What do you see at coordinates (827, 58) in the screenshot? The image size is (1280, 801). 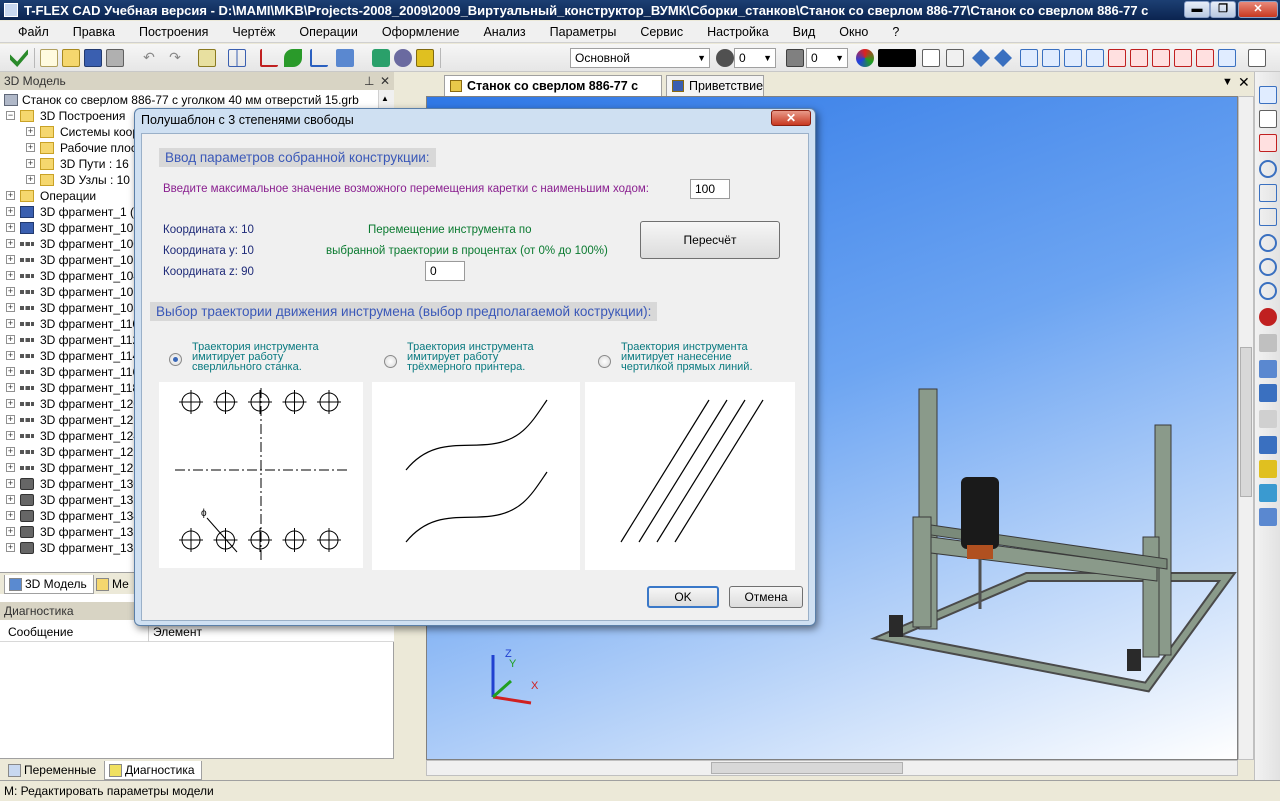 I see `priority-select: 0 ▼` at bounding box center [827, 58].